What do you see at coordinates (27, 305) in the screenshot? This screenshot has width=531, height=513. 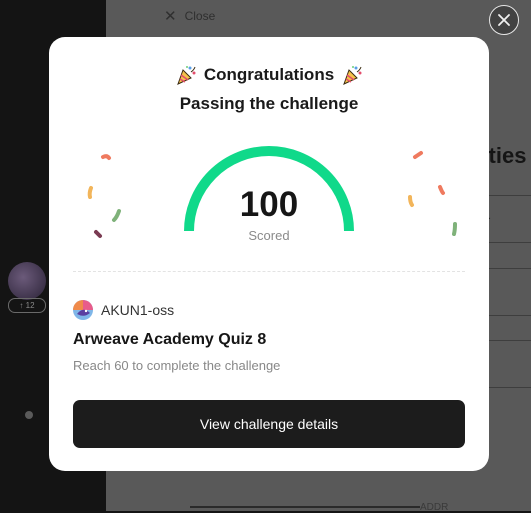 I see `background-count-badge: ↑ 12` at bounding box center [27, 305].